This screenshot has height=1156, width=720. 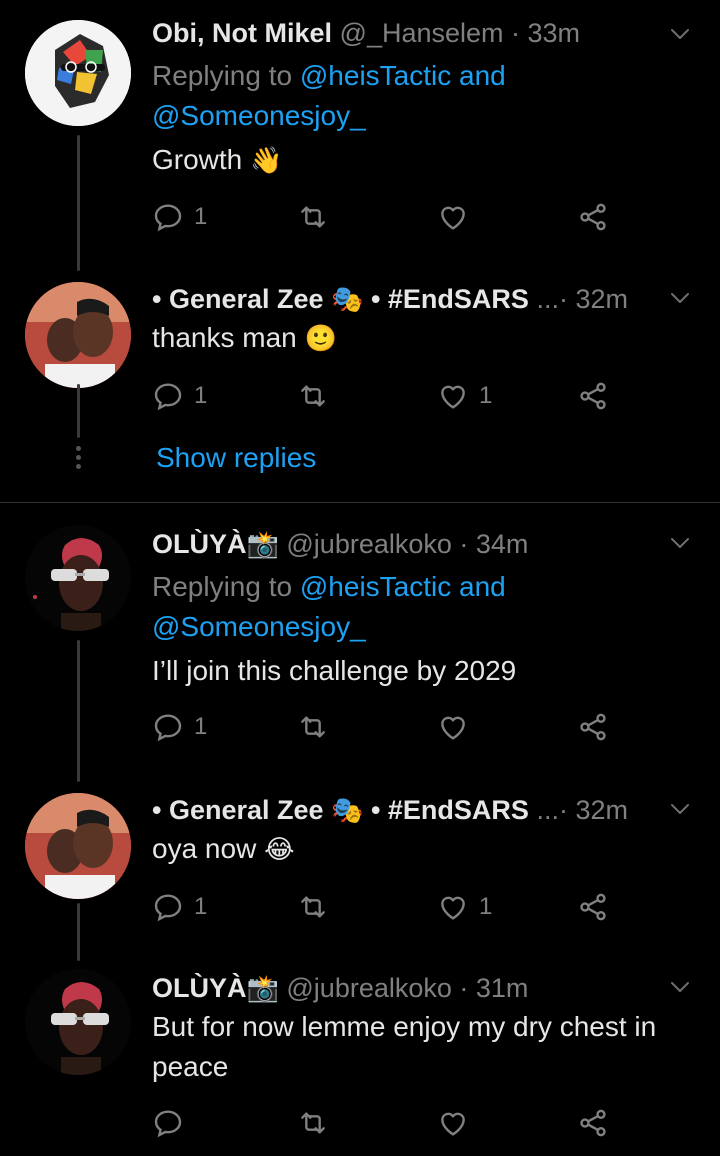 What do you see at coordinates (266, 161) in the screenshot?
I see `wave-emoji: 👋` at bounding box center [266, 161].